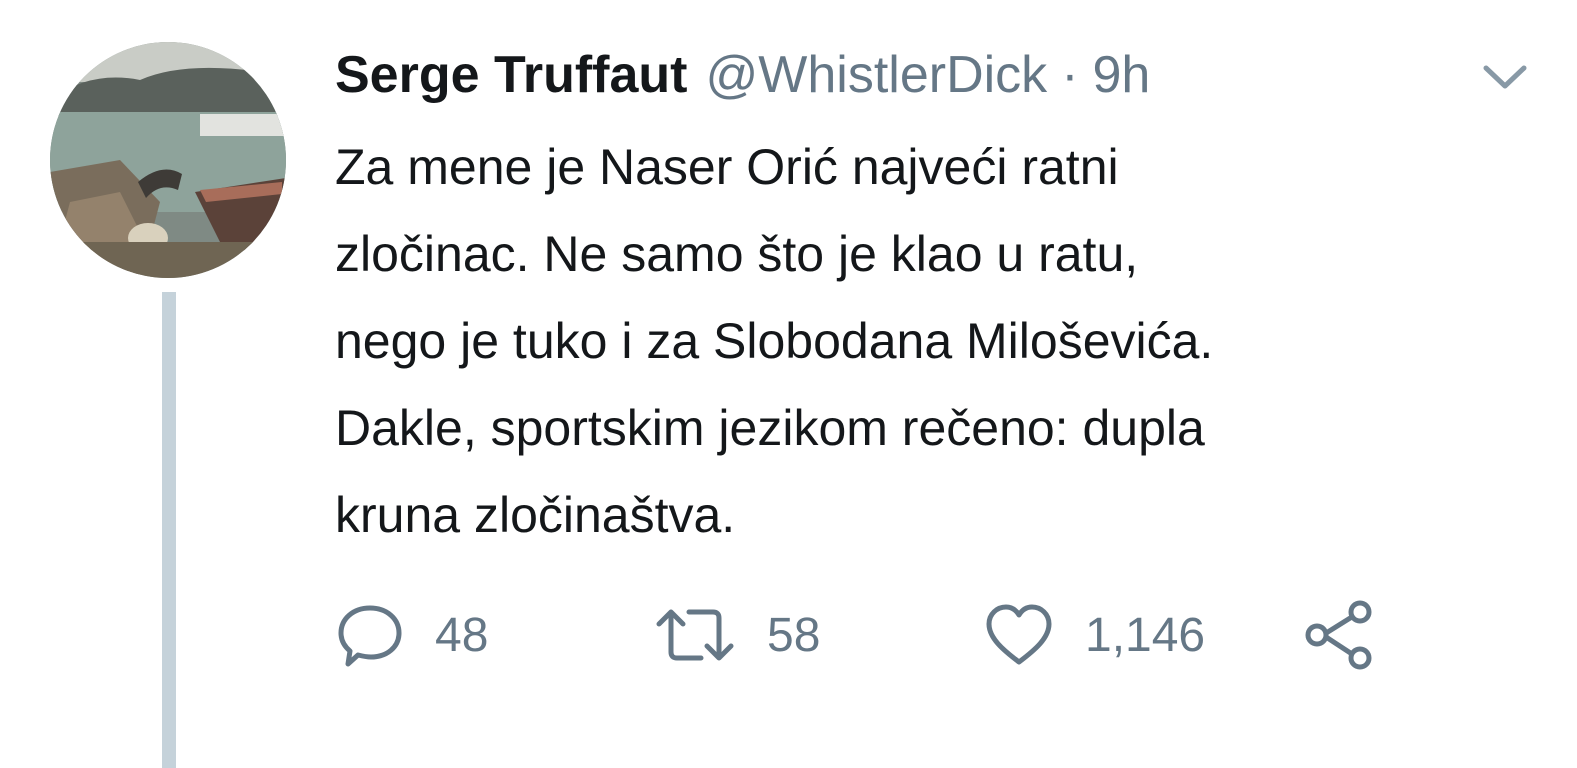 The width and height of the screenshot is (1577, 768). What do you see at coordinates (727, 167) in the screenshot?
I see `tweet-text-line: Za mene je Naser Orić najveći ratni` at bounding box center [727, 167].